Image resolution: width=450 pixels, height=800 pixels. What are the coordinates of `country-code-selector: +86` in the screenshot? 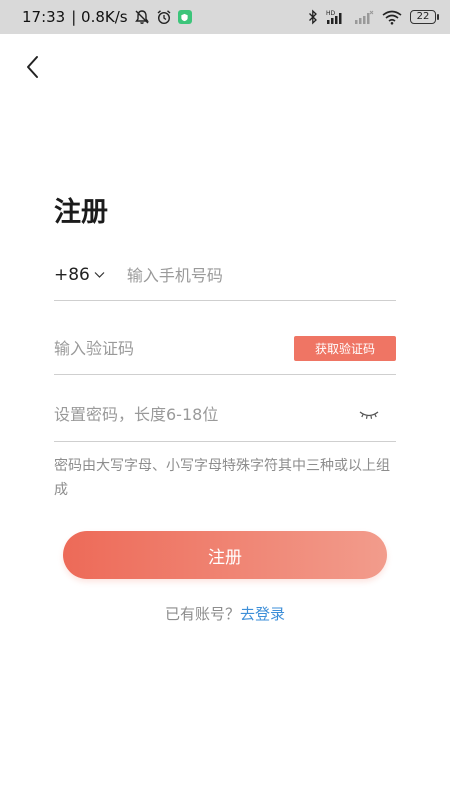 It's located at (79, 275).